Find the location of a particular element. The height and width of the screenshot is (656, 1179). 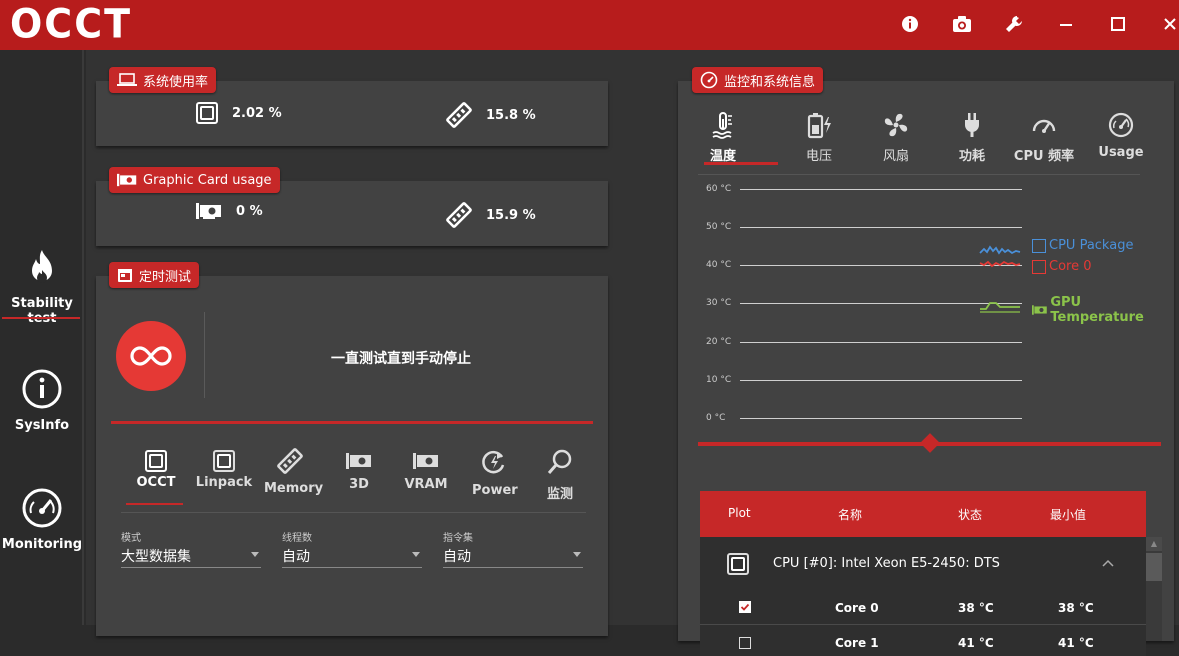

sidebar-item-stability-test: Stability test is located at coordinates (42, 287).